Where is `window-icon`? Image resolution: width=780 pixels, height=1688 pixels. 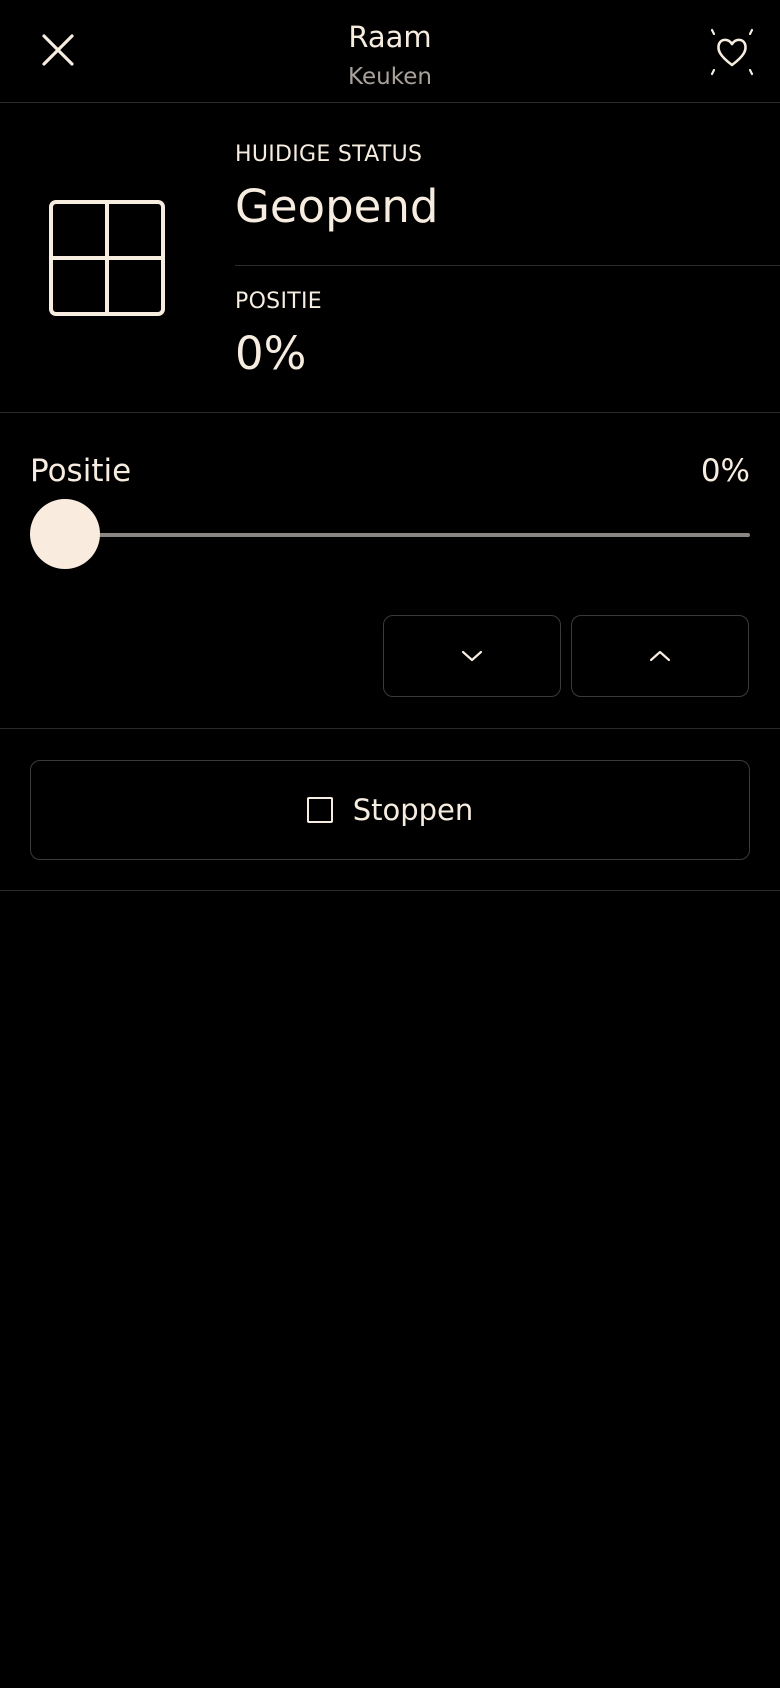
window-icon is located at coordinates (107, 258).